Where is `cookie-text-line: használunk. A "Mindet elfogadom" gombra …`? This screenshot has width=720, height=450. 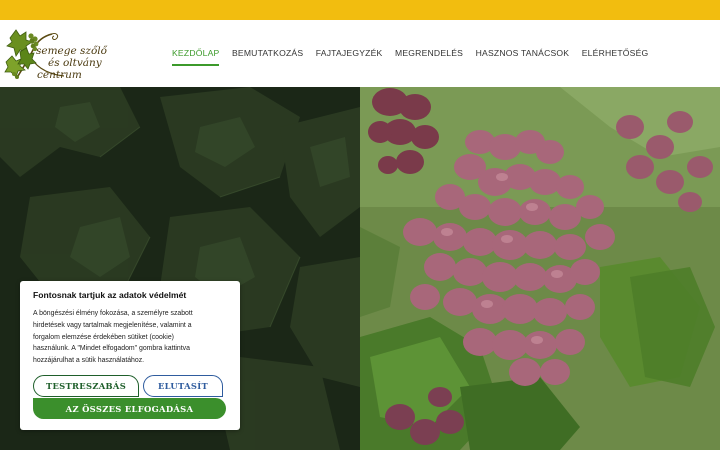 cookie-text-line: használunk. A "Mindet elfogadom" gombra … is located at coordinates (111, 349).